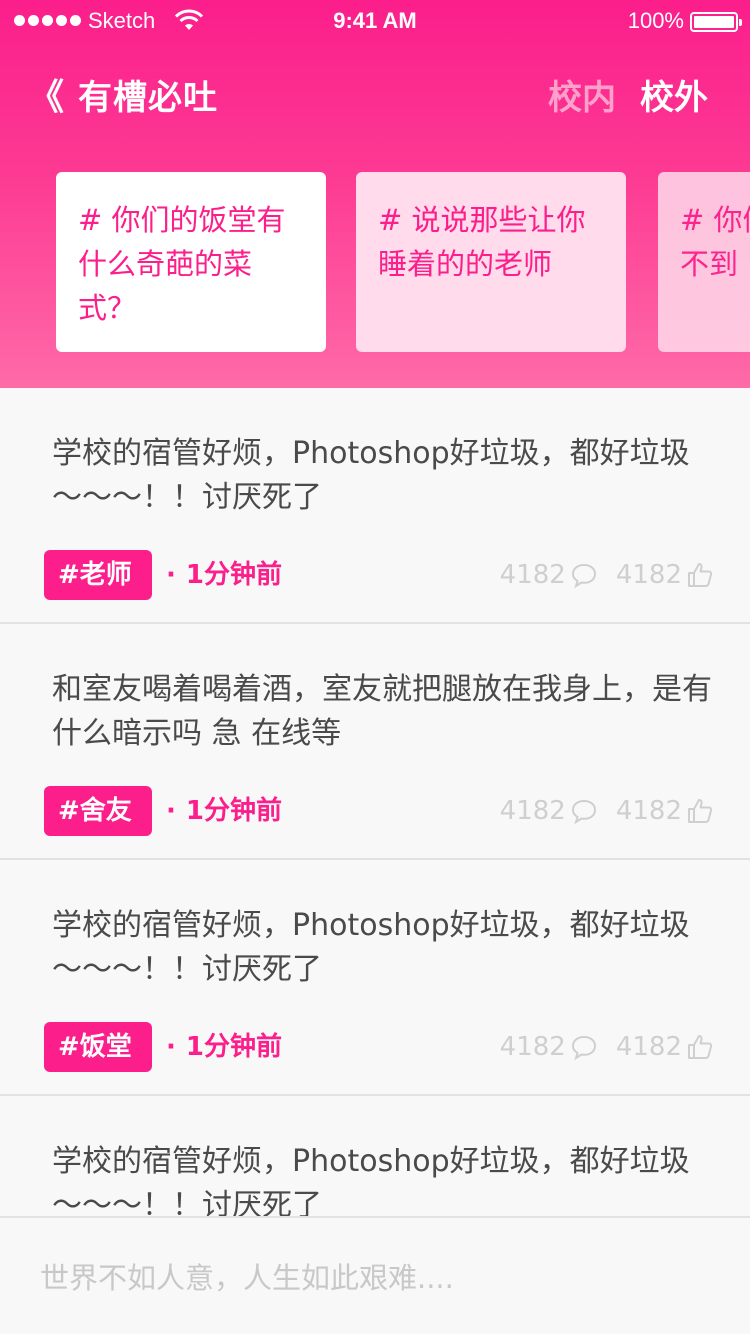 The width and height of the screenshot is (750, 1334). What do you see at coordinates (379, 1047) in the screenshot?
I see `post-meta: #饭堂 · 1分钟前 4182 4182` at bounding box center [379, 1047].